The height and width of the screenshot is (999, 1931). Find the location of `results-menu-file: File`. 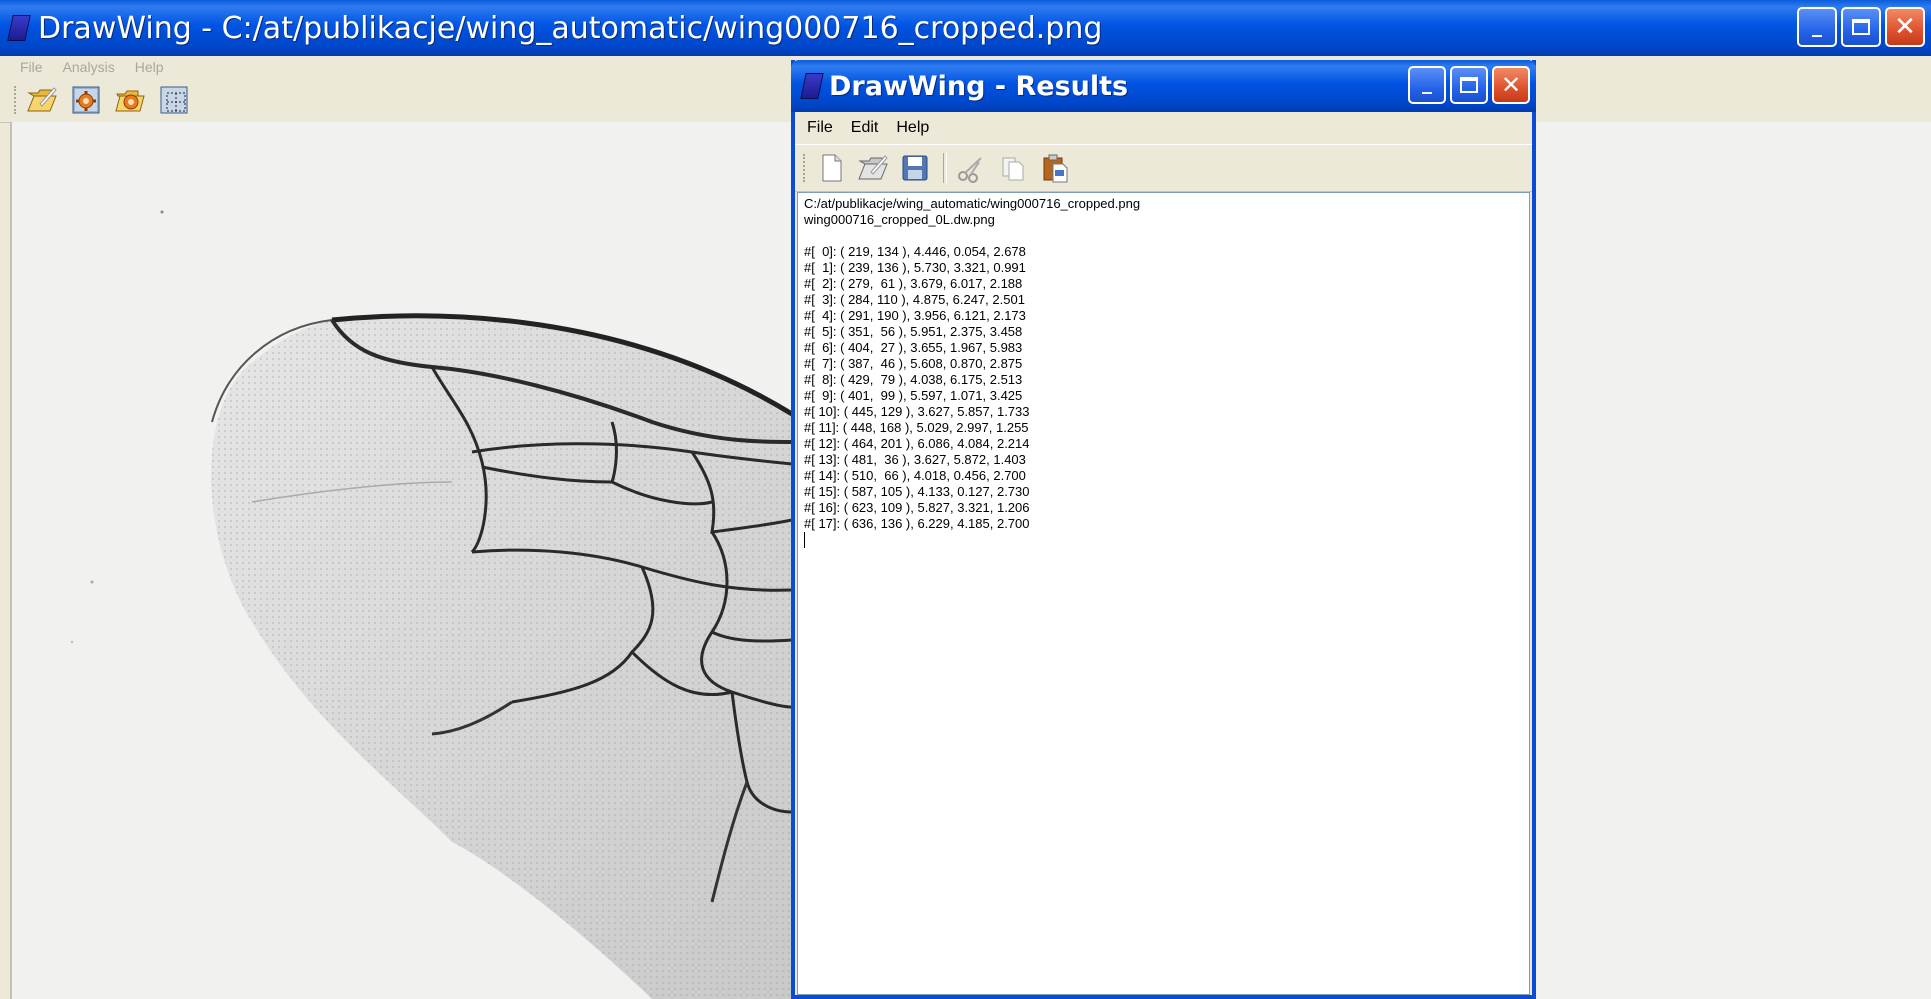

results-menu-file: File is located at coordinates (820, 128).